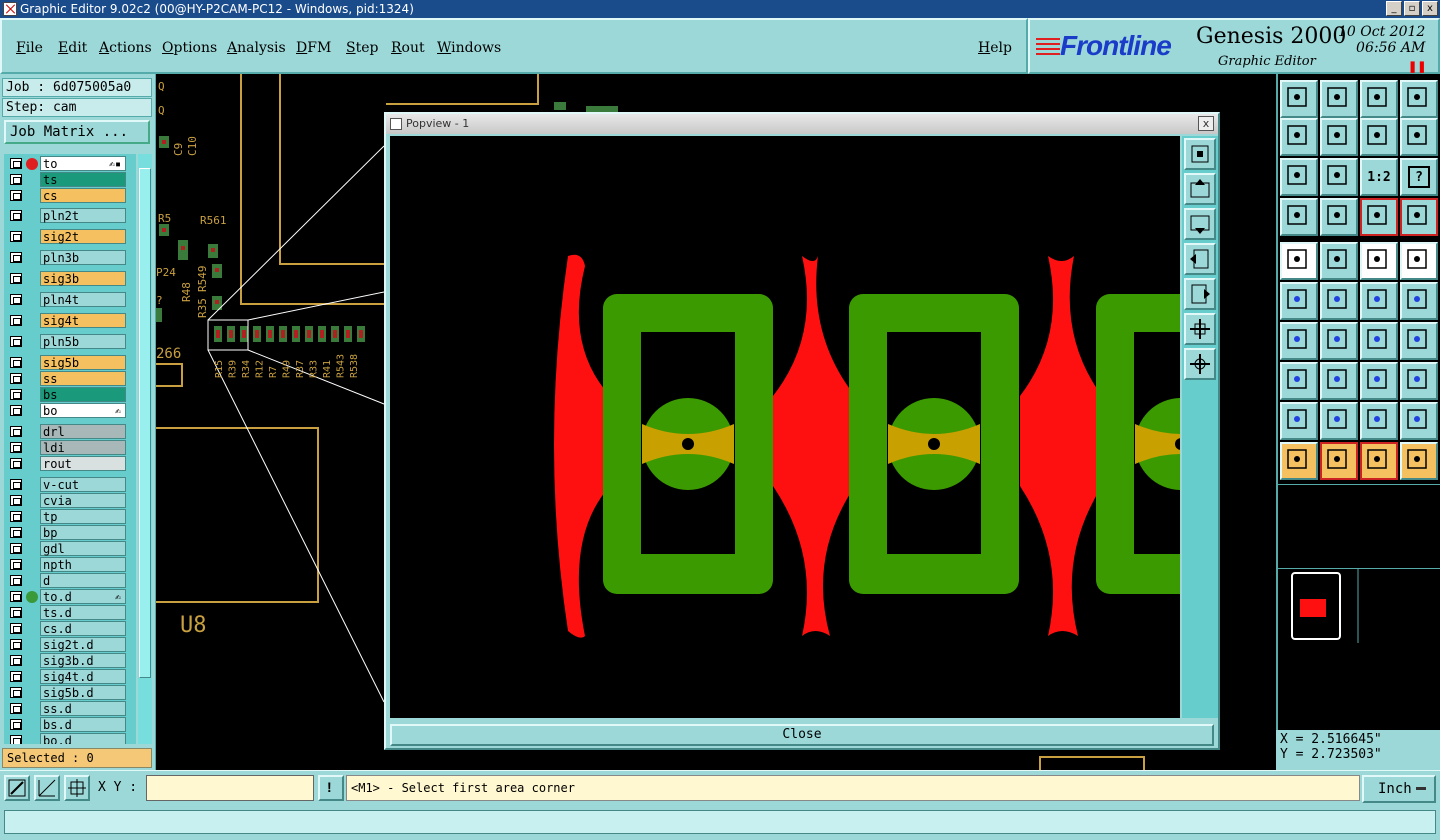  I want to click on minimap, so click(1359, 605).